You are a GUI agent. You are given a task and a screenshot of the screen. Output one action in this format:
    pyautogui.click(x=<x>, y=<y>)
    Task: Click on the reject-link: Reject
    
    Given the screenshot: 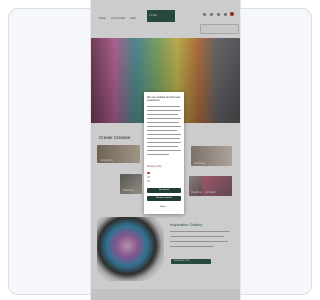 What is the action you would take?
    pyautogui.click(x=163, y=207)
    